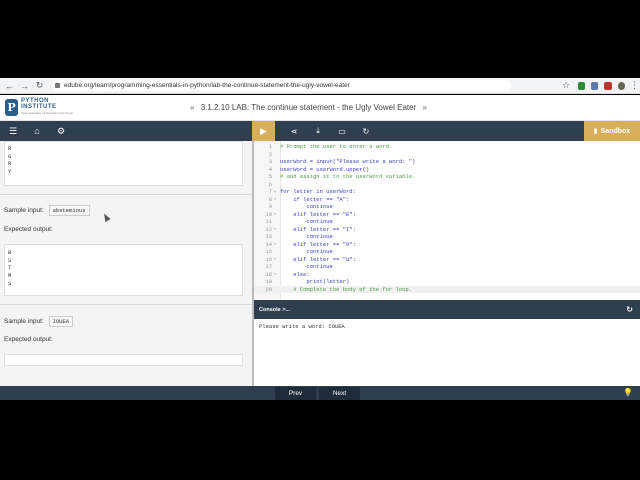 The image size is (640, 480). I want to click on line-number: 13, so click(268, 237).